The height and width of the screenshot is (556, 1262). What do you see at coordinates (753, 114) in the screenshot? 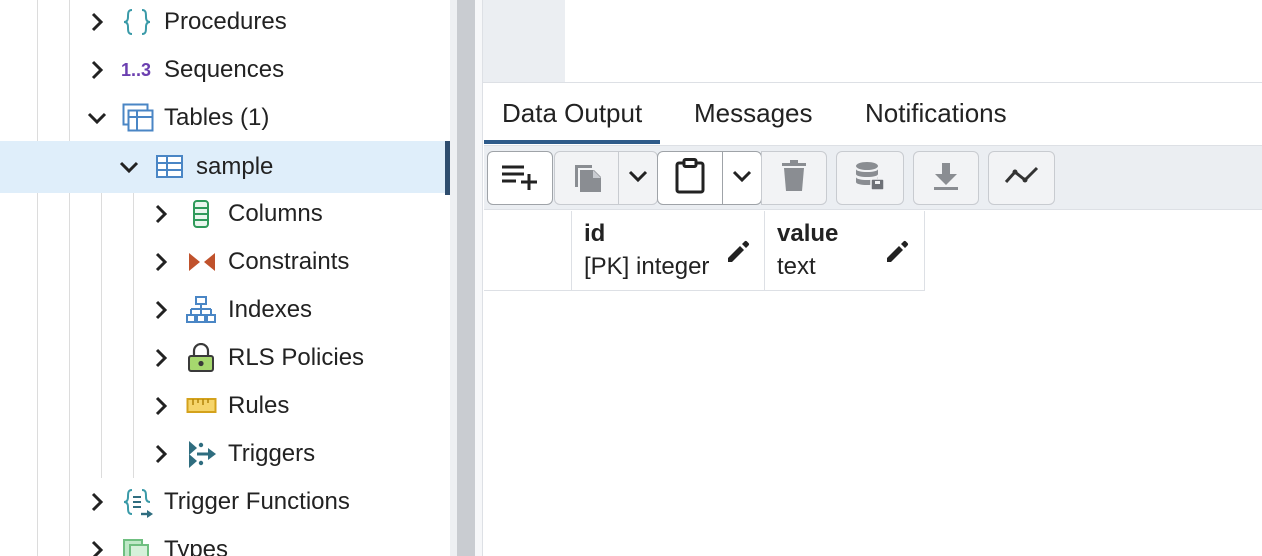
I see `tab-messages: Messages` at bounding box center [753, 114].